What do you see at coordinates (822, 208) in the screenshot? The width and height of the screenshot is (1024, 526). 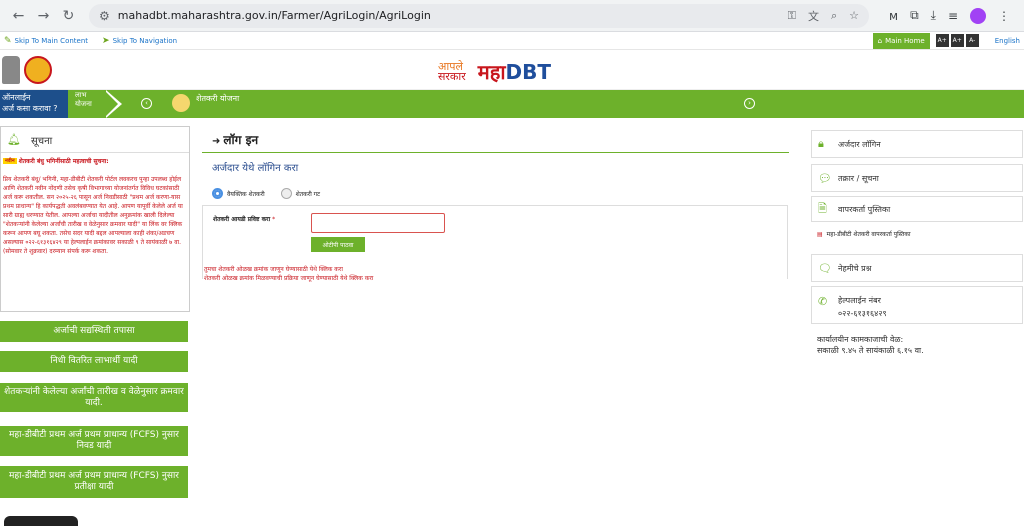 I see `document-icon: 🗎` at bounding box center [822, 208].